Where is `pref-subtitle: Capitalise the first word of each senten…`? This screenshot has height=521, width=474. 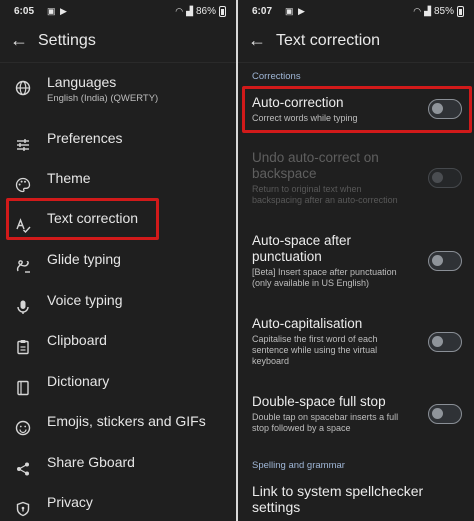 pref-subtitle: Capitalise the first word of each senten… is located at coordinates (315, 350).